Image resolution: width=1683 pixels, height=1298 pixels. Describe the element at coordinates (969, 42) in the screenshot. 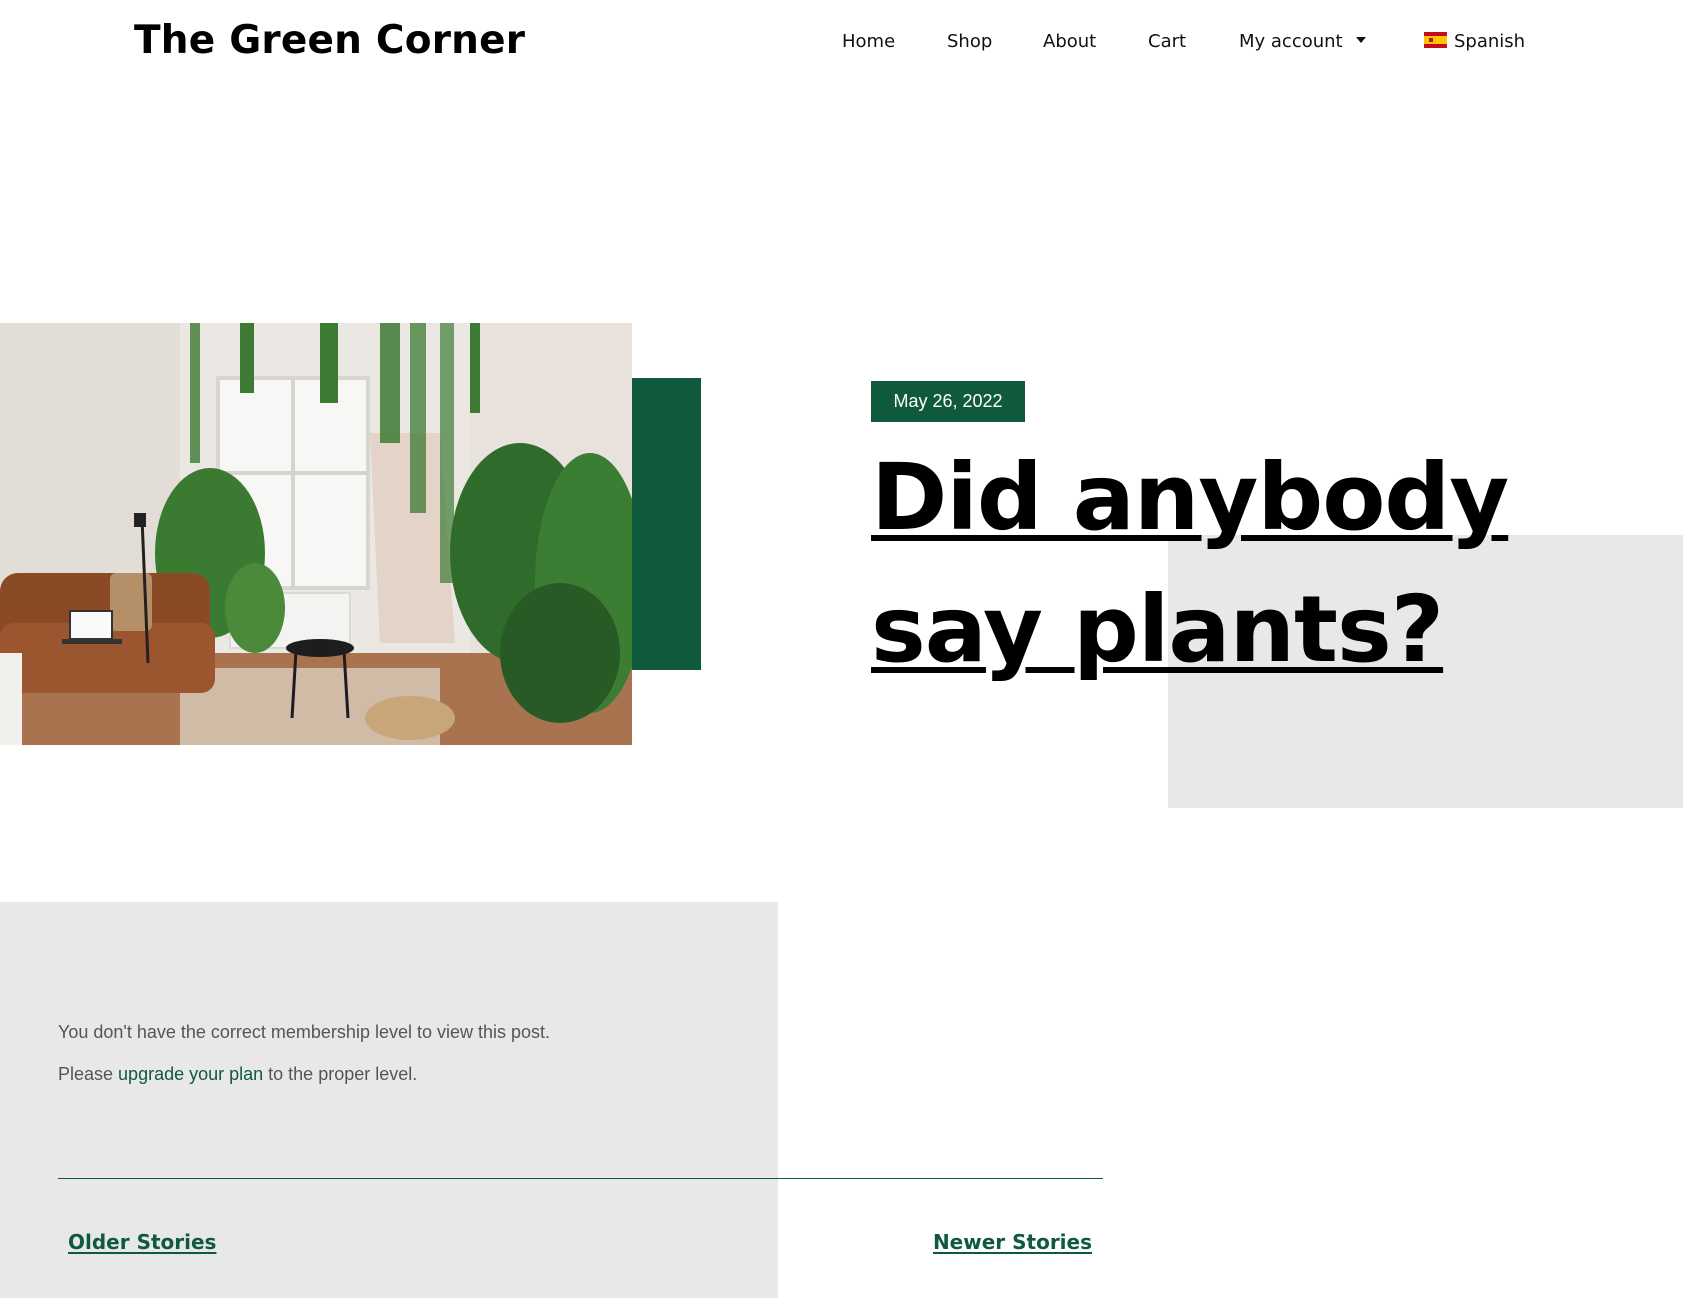

I see `nav-item-shop: Shop` at that location.